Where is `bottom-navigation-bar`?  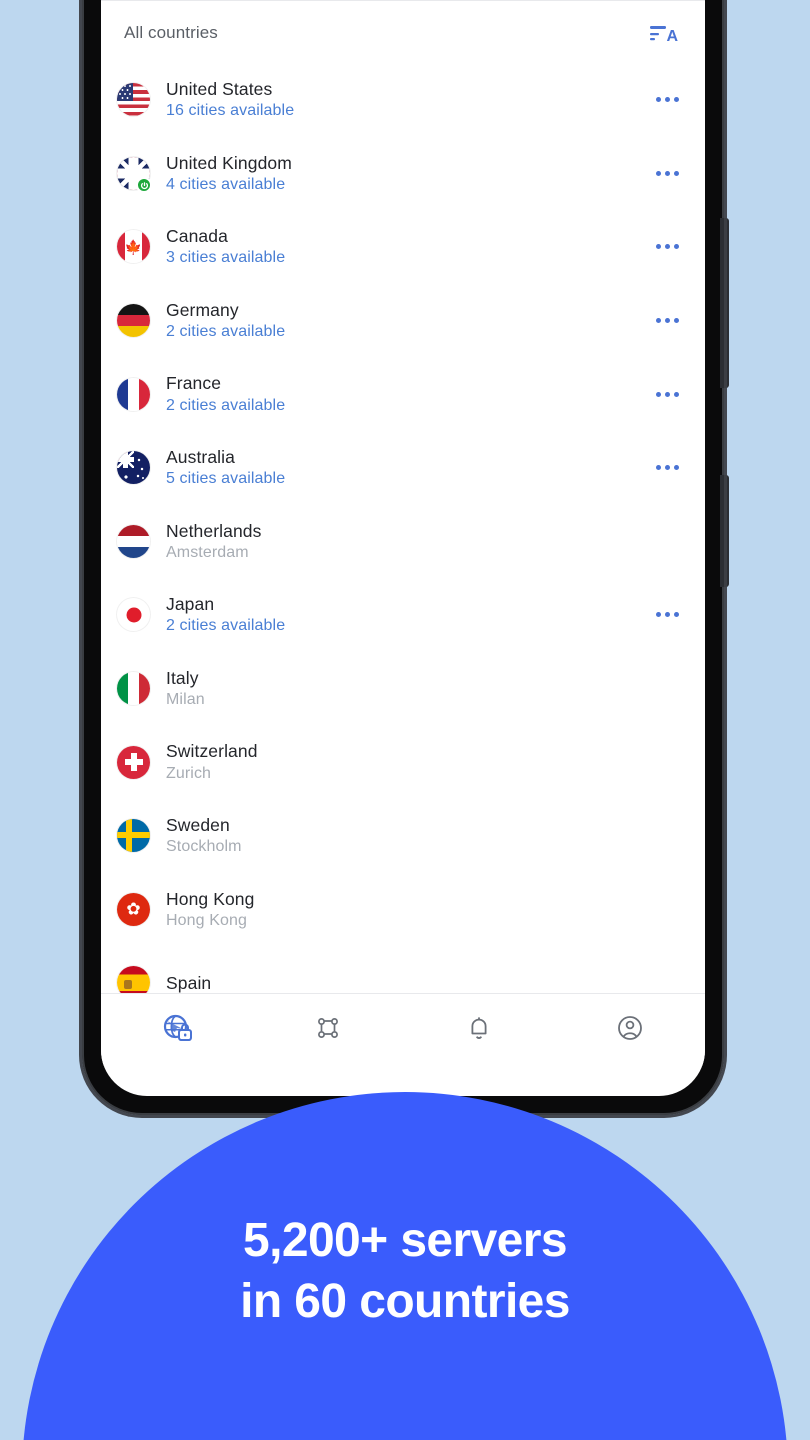
bottom-navigation-bar is located at coordinates (403, 1030).